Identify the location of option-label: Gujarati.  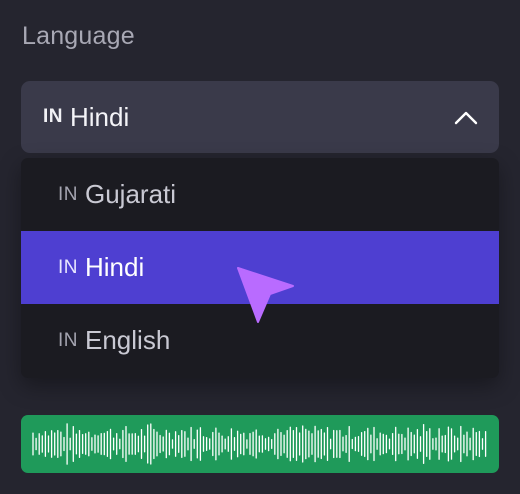
(131, 194).